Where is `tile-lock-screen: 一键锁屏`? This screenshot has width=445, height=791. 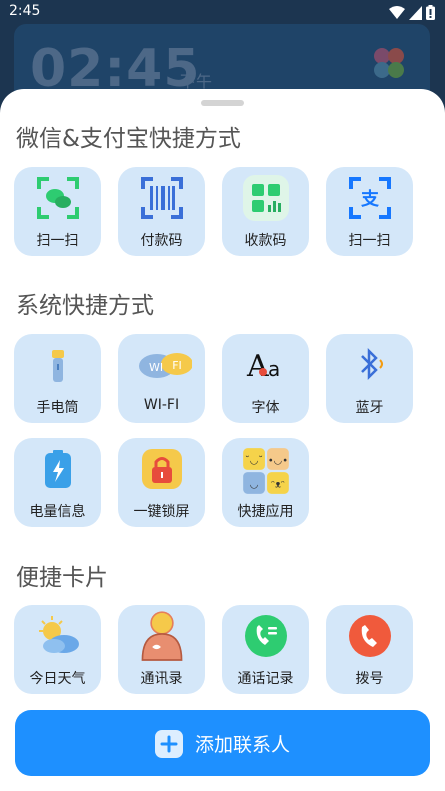
tile-lock-screen: 一键锁屏 is located at coordinates (161, 482).